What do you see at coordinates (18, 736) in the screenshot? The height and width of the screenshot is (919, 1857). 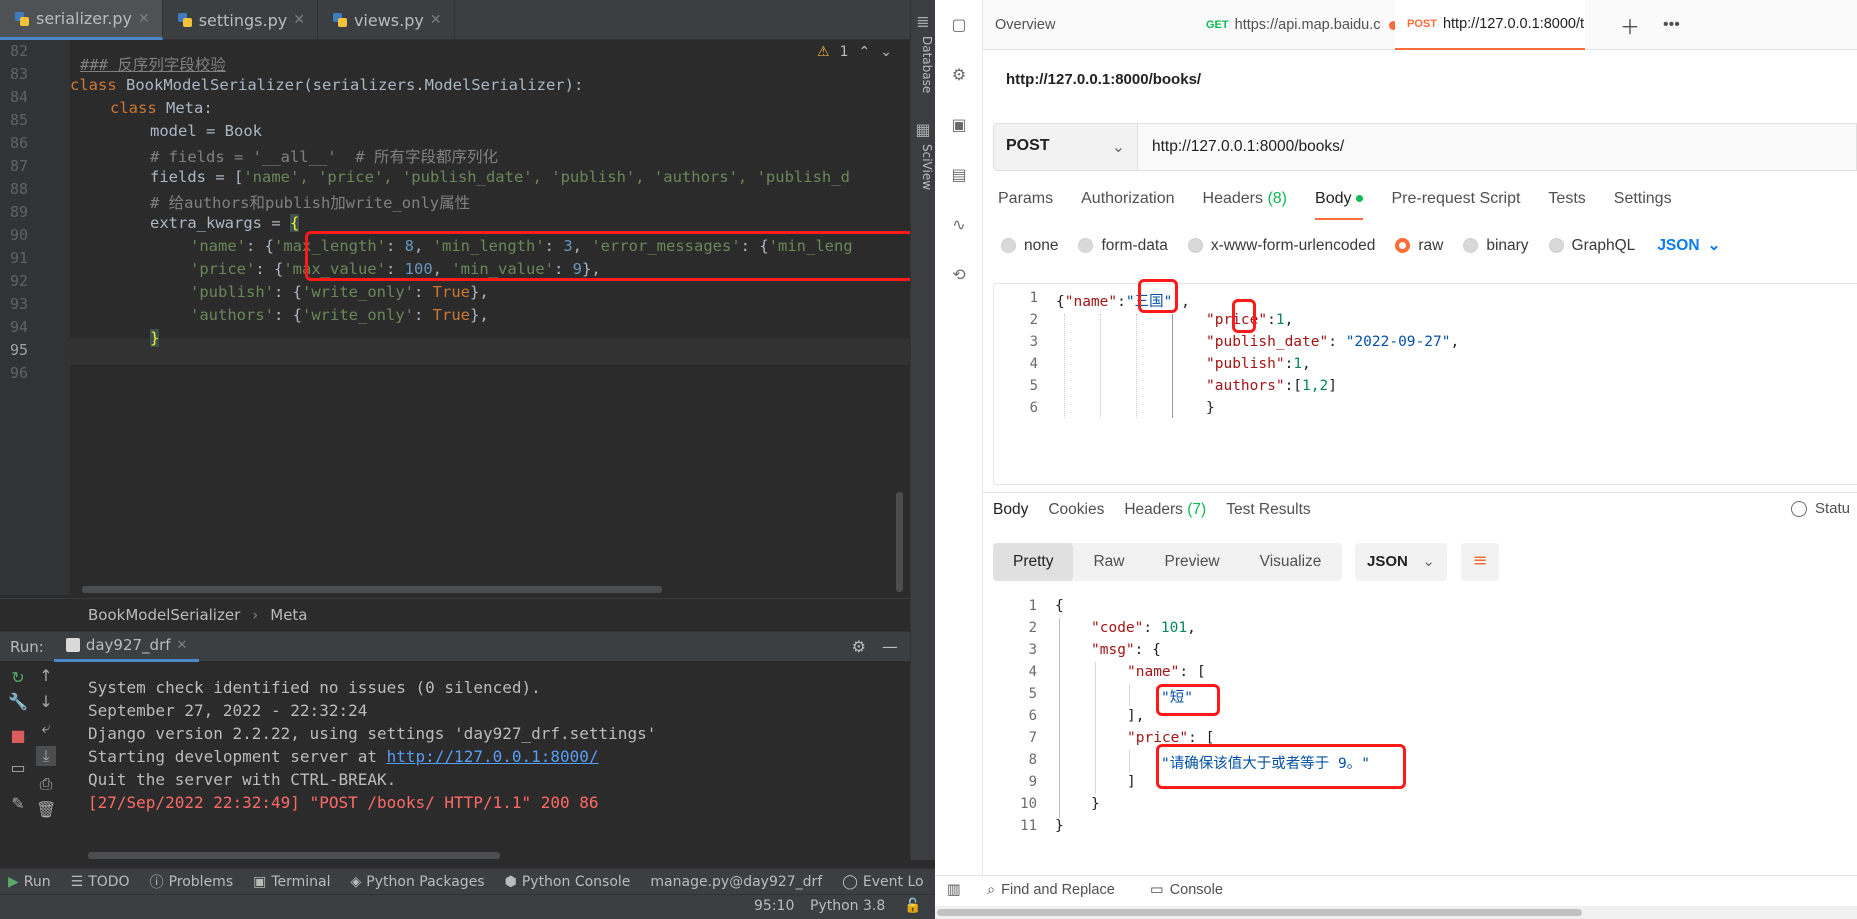 I see `stop-icon: ■` at bounding box center [18, 736].